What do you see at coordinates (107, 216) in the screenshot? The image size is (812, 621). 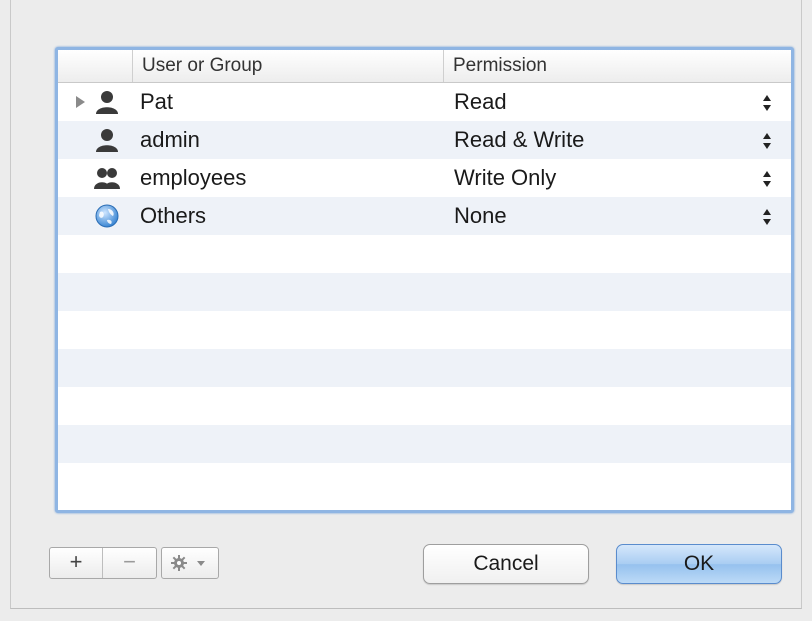 I see `globe-icon` at bounding box center [107, 216].